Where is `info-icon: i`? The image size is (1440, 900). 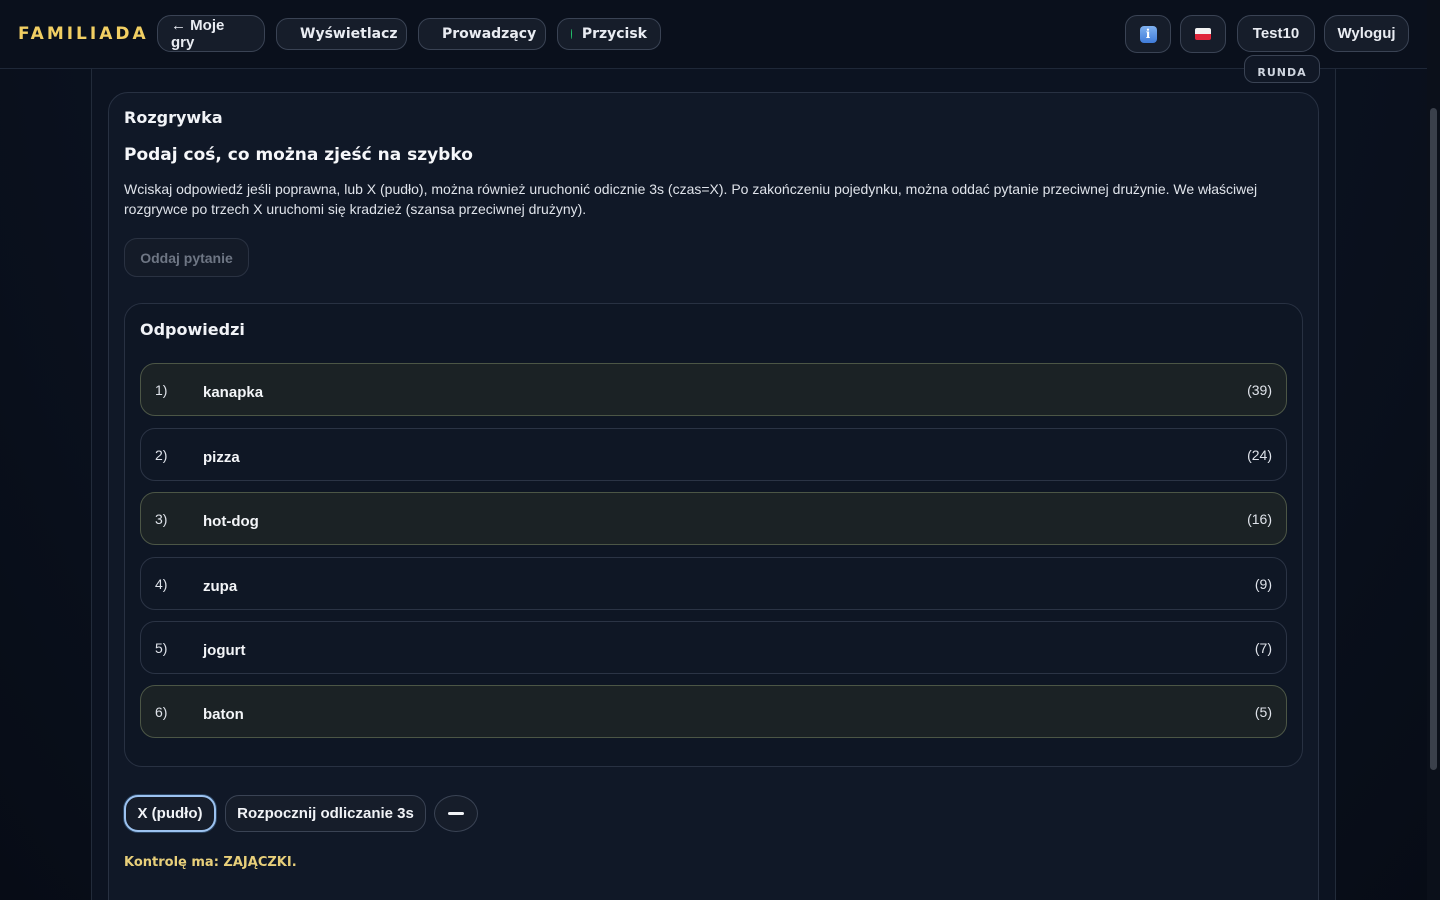 info-icon: i is located at coordinates (1148, 34).